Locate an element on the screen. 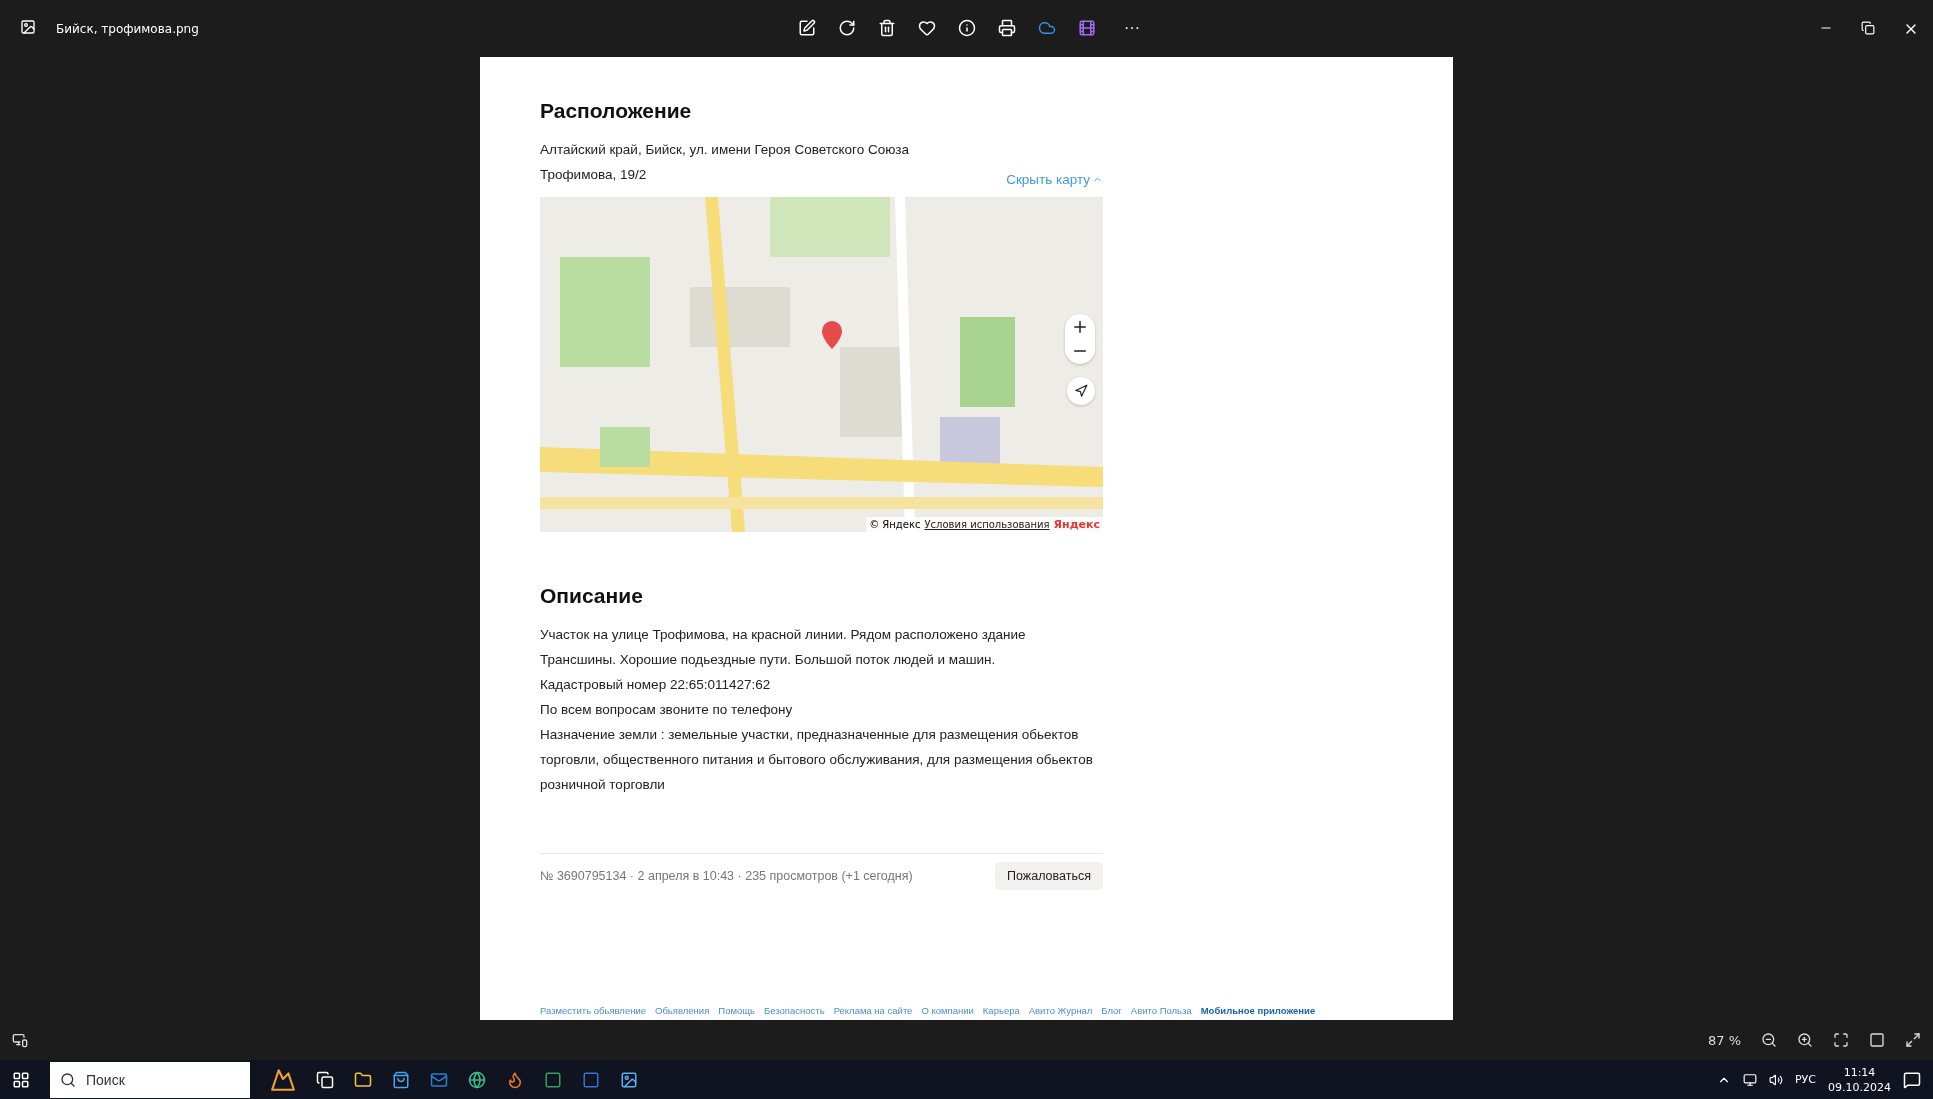 The height and width of the screenshot is (1099, 1933). footer-link: Блог is located at coordinates (1111, 1010).